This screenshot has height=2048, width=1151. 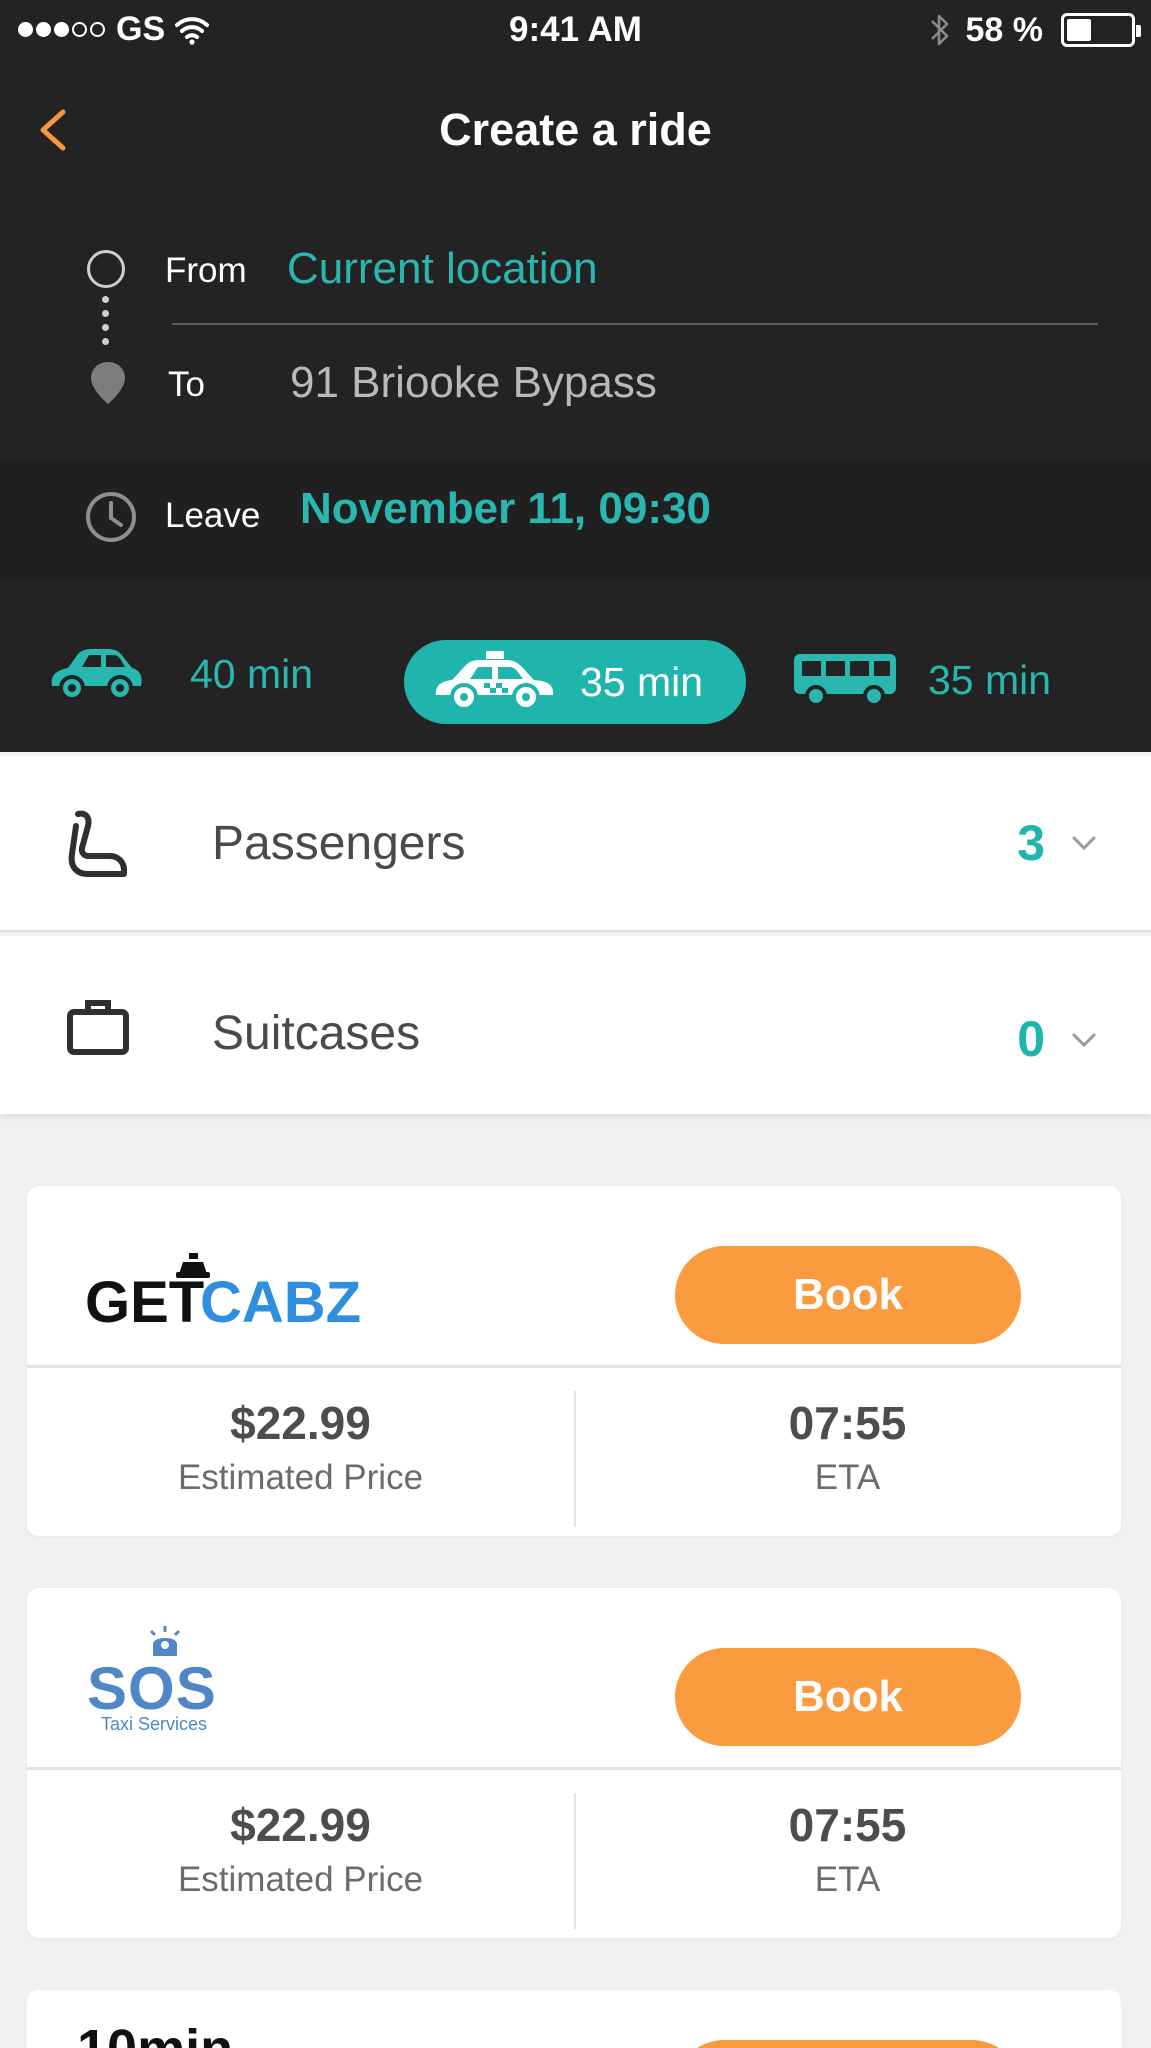 What do you see at coordinates (1101, 30) in the screenshot?
I see `battery-icon` at bounding box center [1101, 30].